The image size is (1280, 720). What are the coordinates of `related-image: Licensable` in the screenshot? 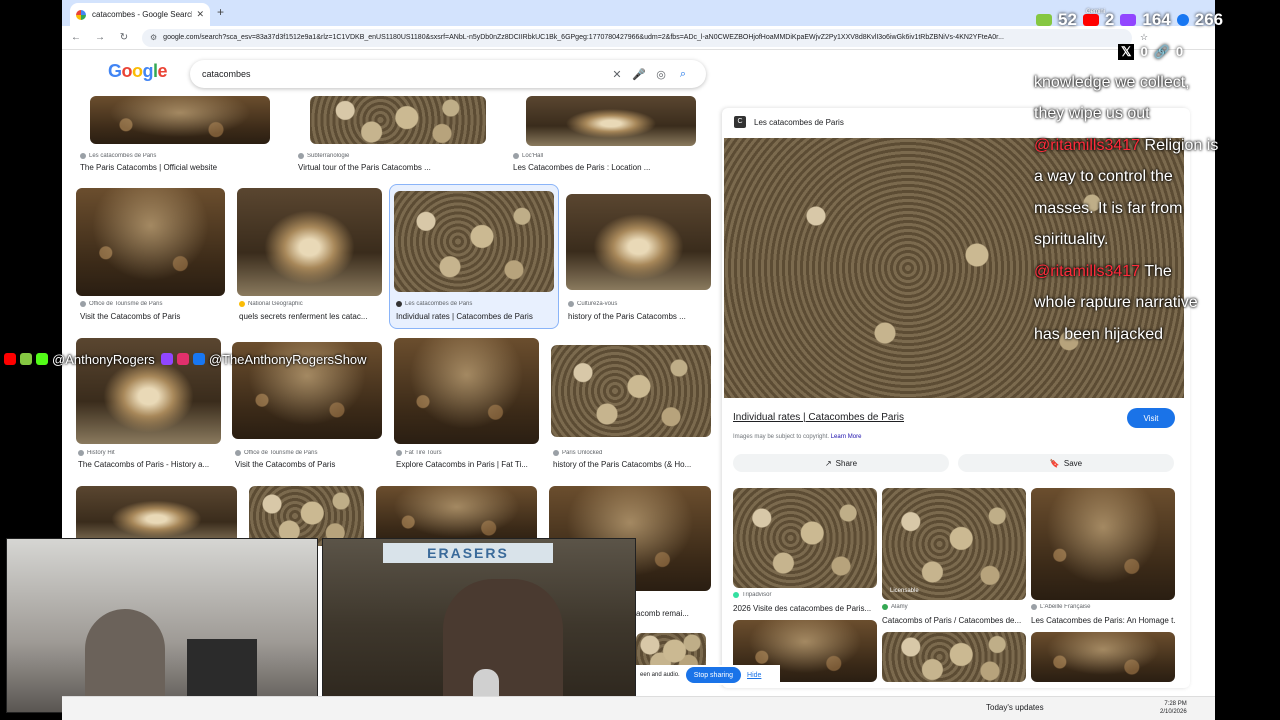 It's located at (954, 544).